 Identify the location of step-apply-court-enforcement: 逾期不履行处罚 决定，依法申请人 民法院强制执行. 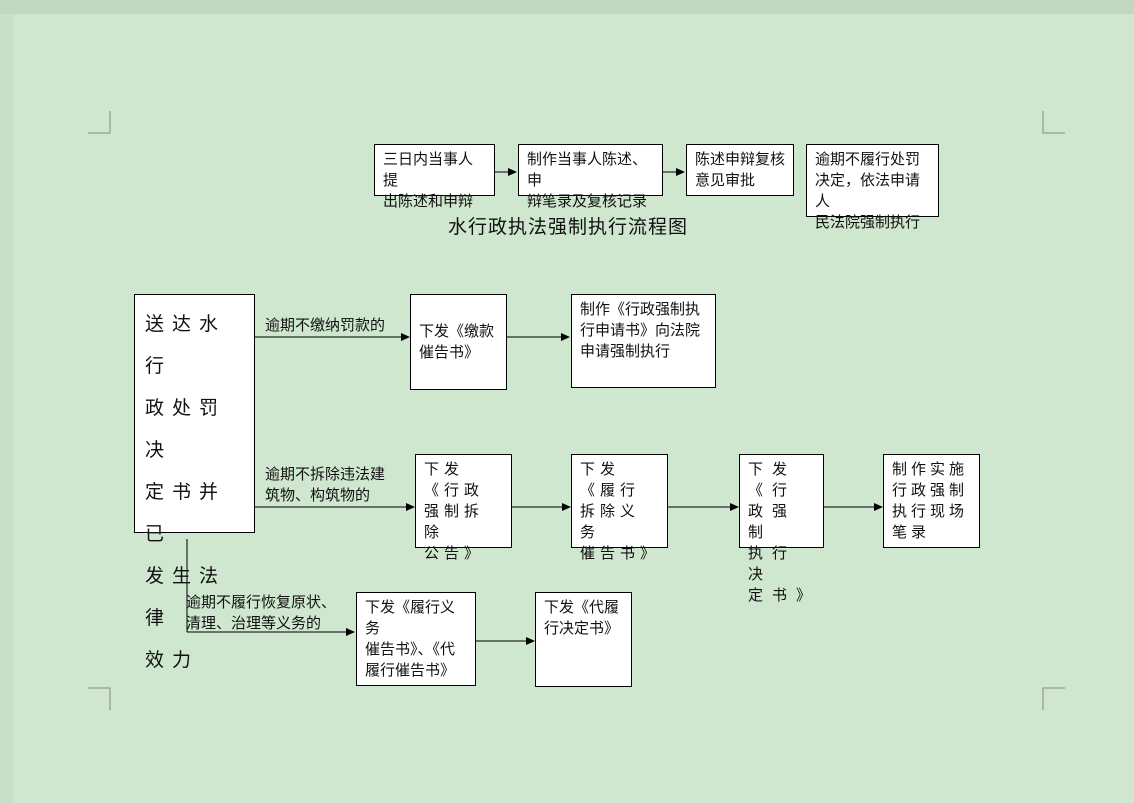
(872, 187).